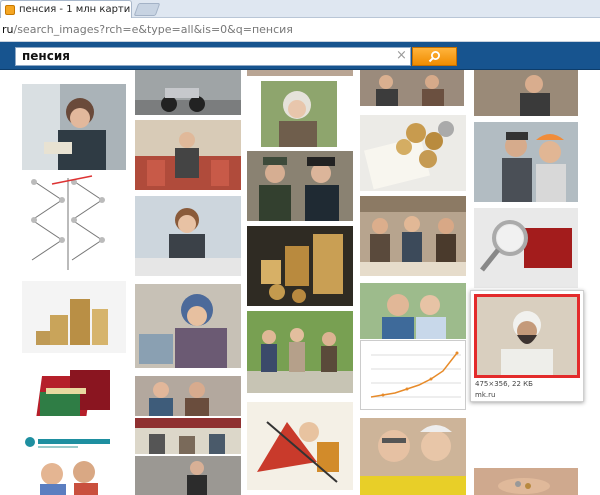  I want to click on result-thumbnail-old-man-chair, so click(188, 155).